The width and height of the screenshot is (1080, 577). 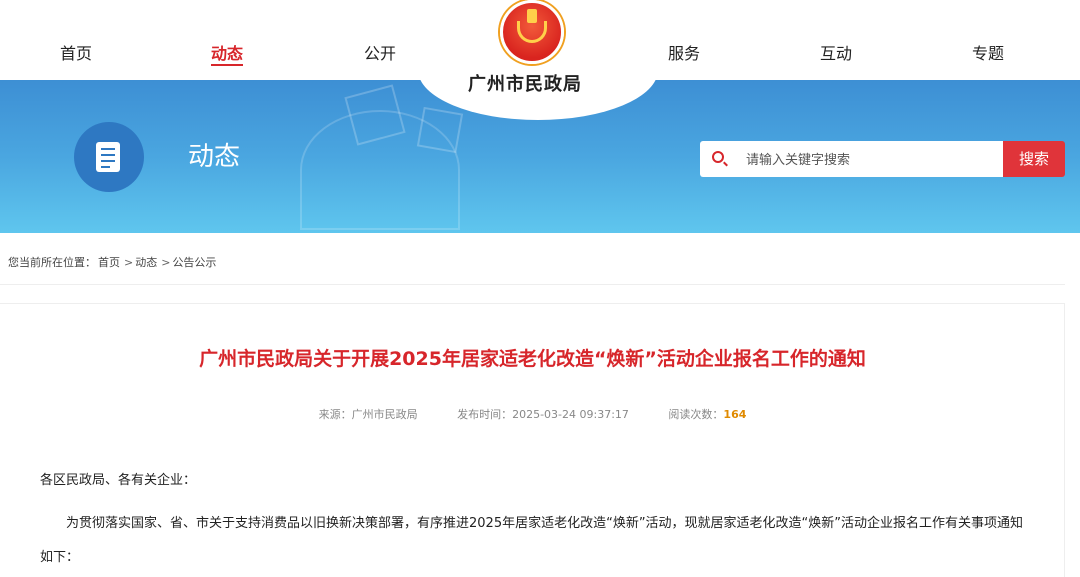 I want to click on section-title: 动态, so click(x=214, y=157).